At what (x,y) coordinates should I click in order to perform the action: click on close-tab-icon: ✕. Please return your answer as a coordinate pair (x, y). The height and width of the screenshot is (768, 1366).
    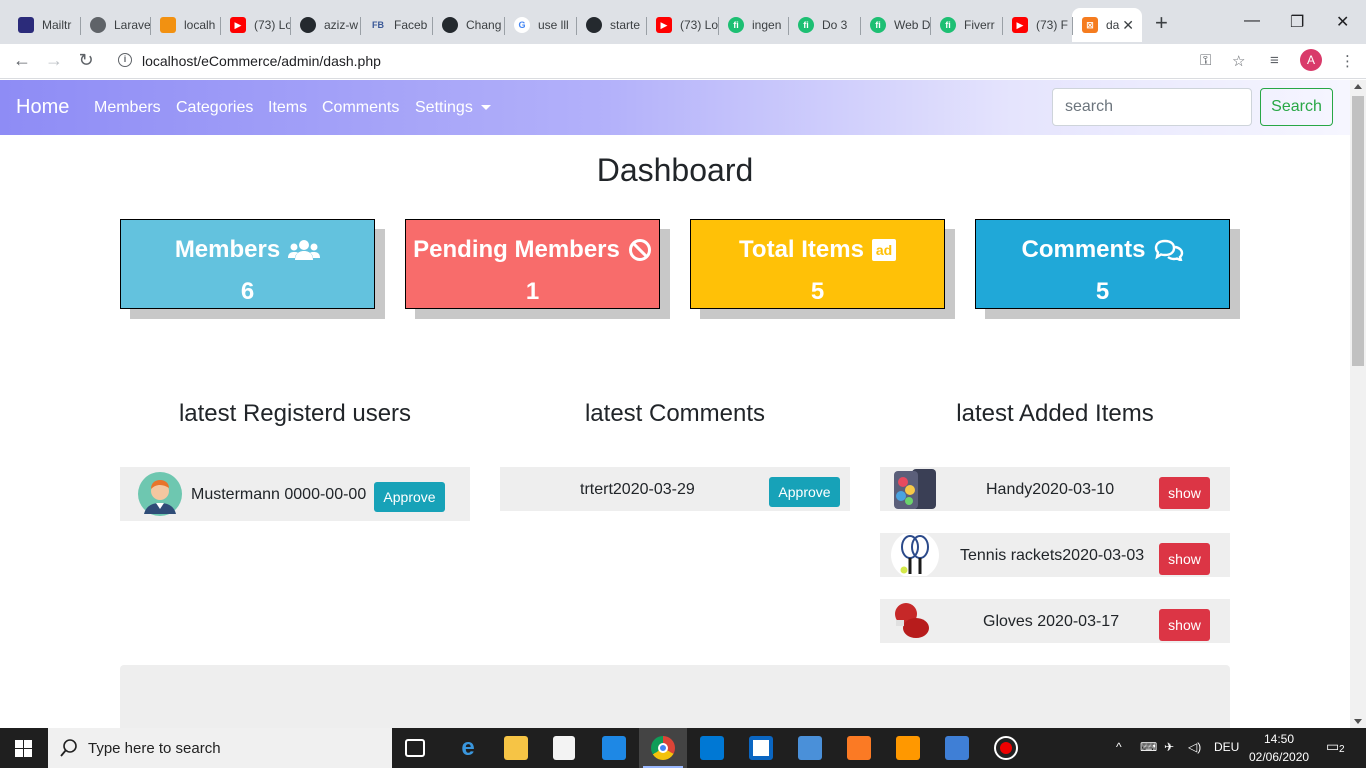
    Looking at the image, I should click on (1128, 25).